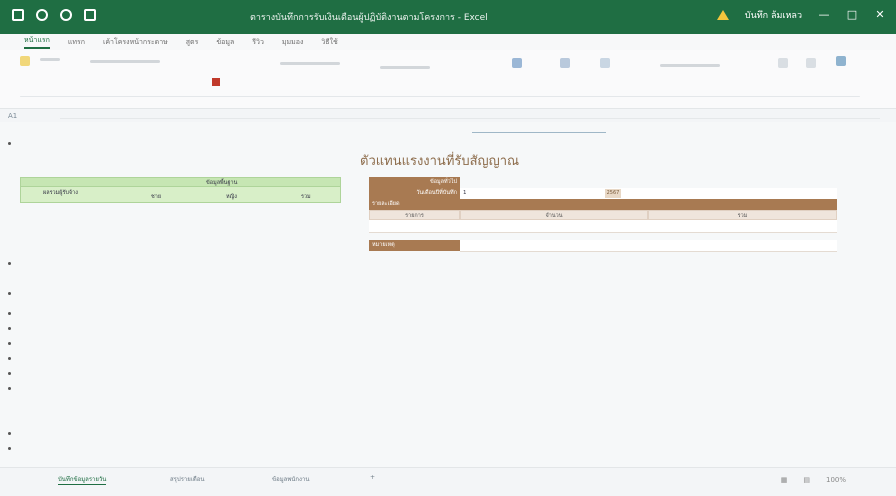 The height and width of the screenshot is (496, 896). I want to click on warning-label: บันทึก ล้มเหลว, so click(773, 15).